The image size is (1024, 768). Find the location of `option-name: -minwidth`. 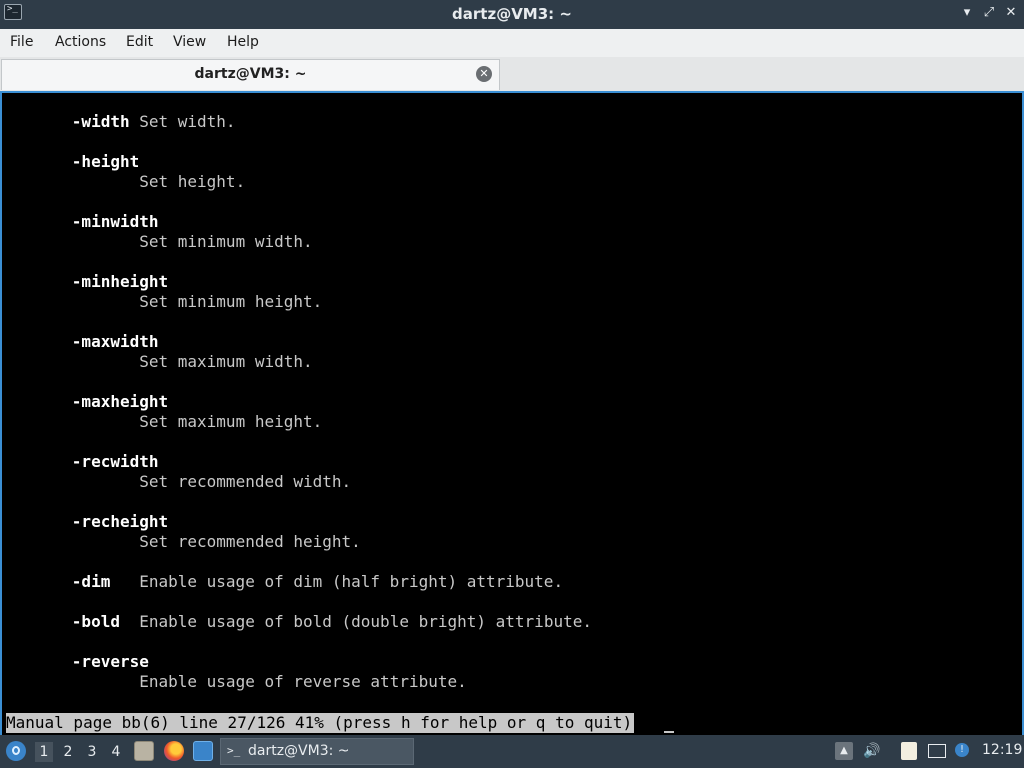

option-name: -minwidth is located at coordinates (115, 221).